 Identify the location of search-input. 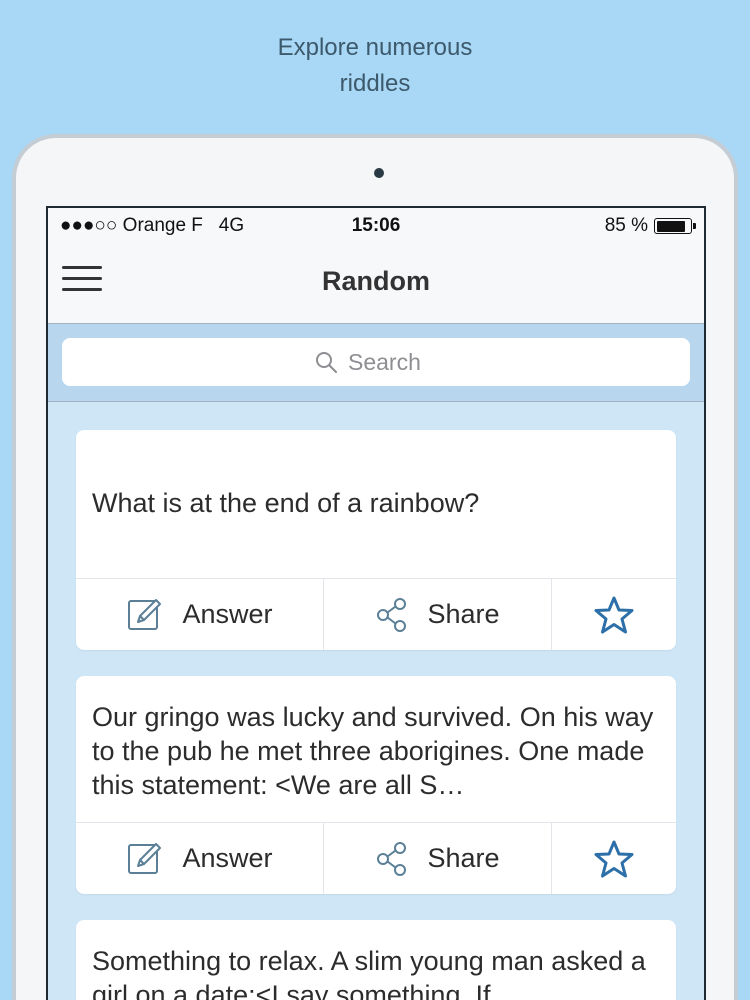
(393, 362).